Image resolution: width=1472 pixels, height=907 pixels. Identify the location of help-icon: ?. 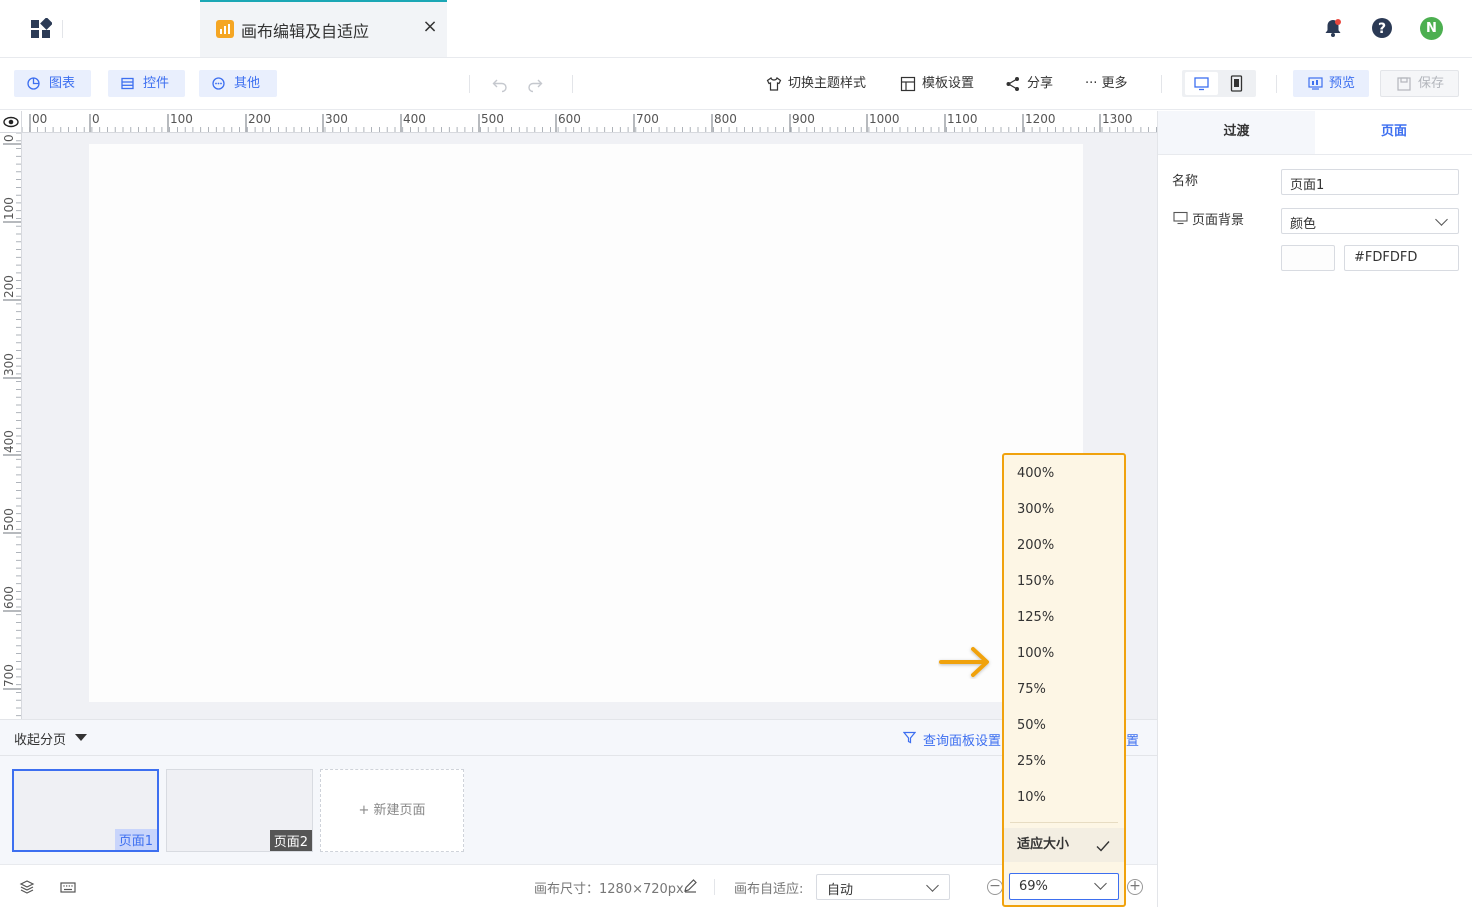
(1382, 28).